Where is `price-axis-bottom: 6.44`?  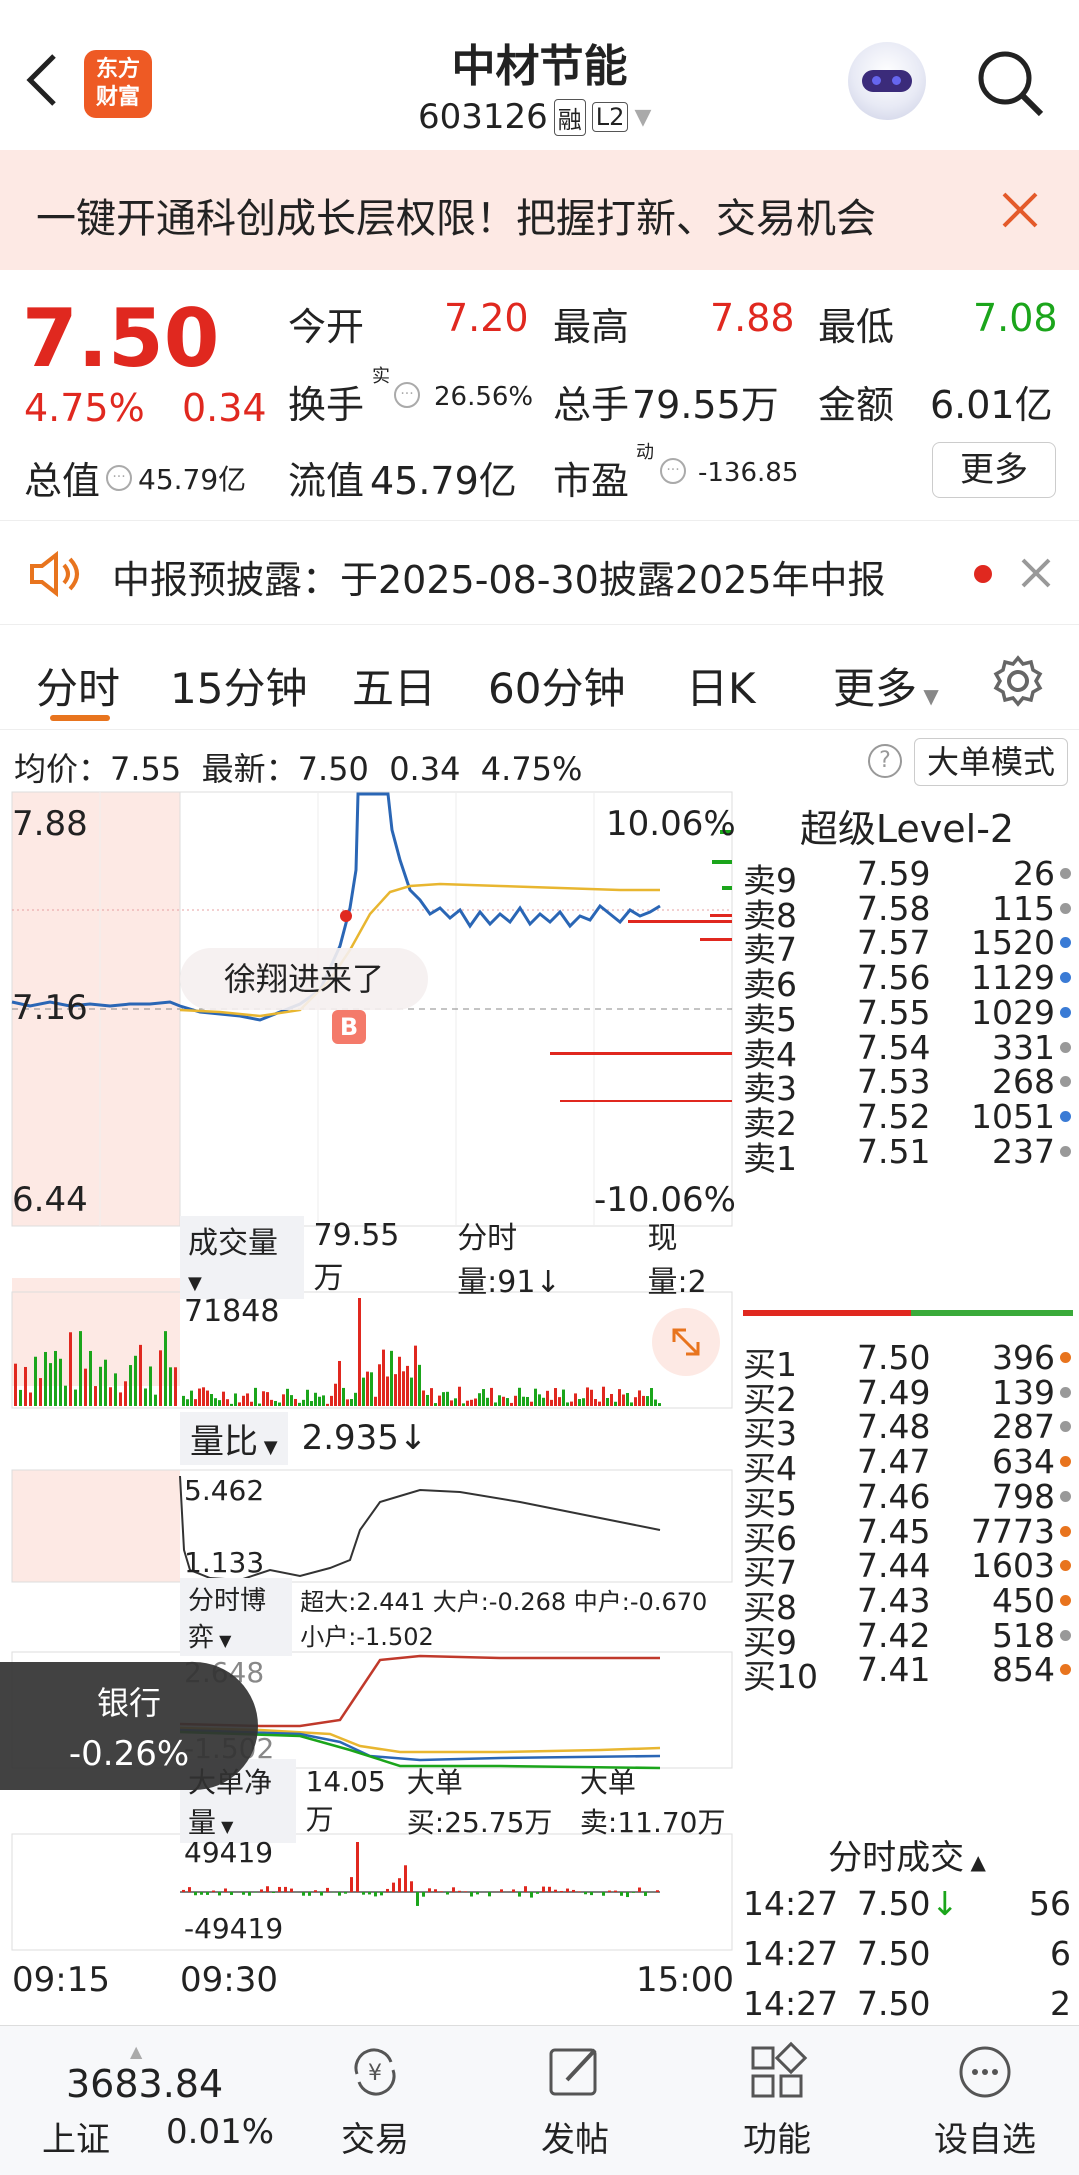
price-axis-bottom: 6.44 is located at coordinates (50, 1200).